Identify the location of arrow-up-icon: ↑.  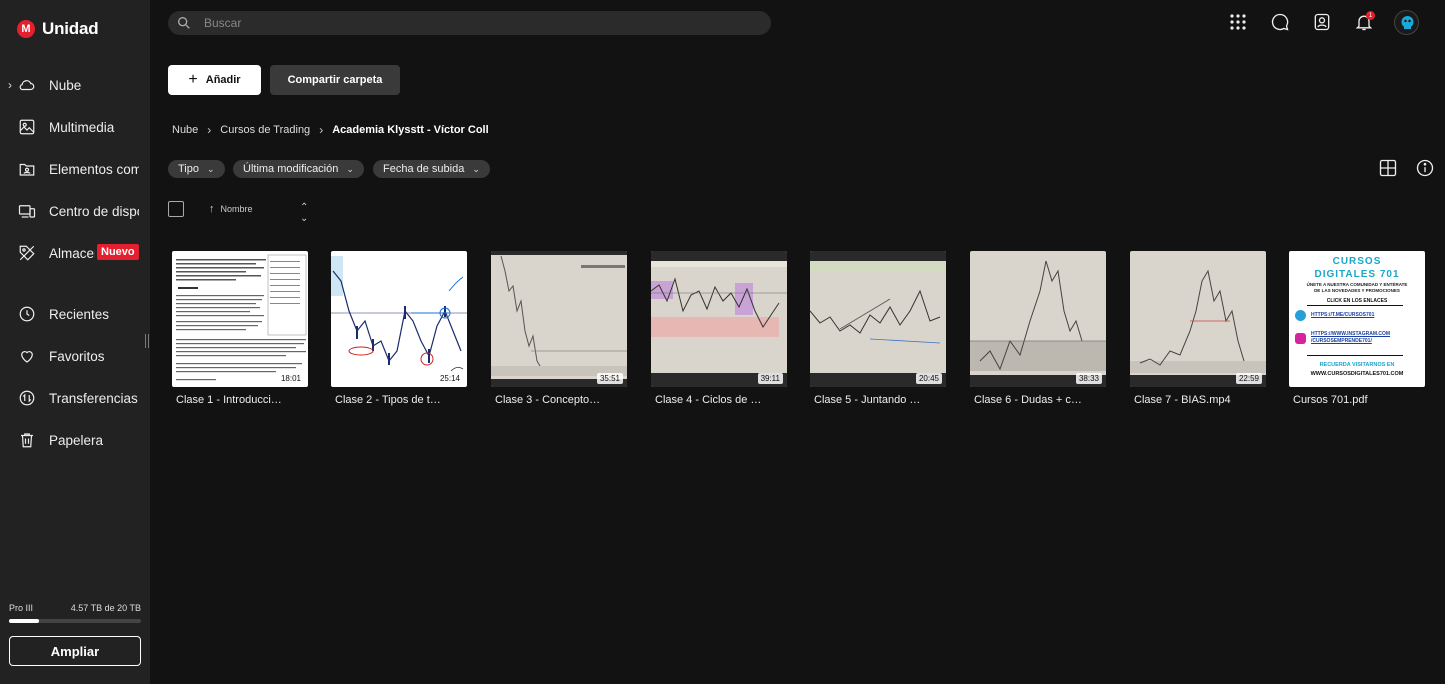
(212, 209).